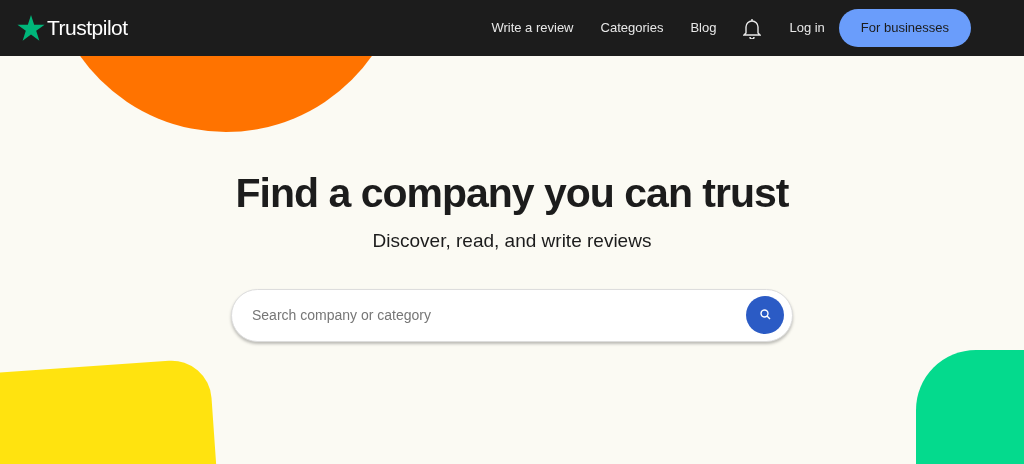 The image size is (1024, 464). I want to click on for-businesses-button: For businesses, so click(904, 28).